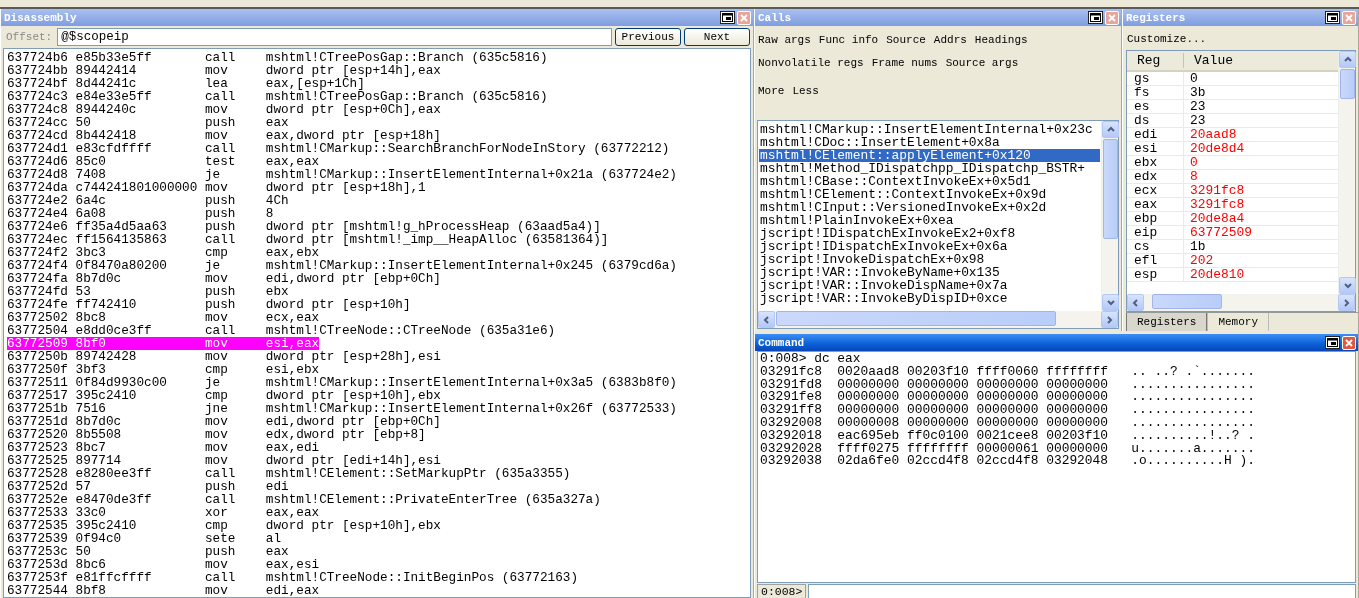 The width and height of the screenshot is (1359, 598). What do you see at coordinates (938, 423) in the screenshot?
I see `dump-word: 00000000` at bounding box center [938, 423].